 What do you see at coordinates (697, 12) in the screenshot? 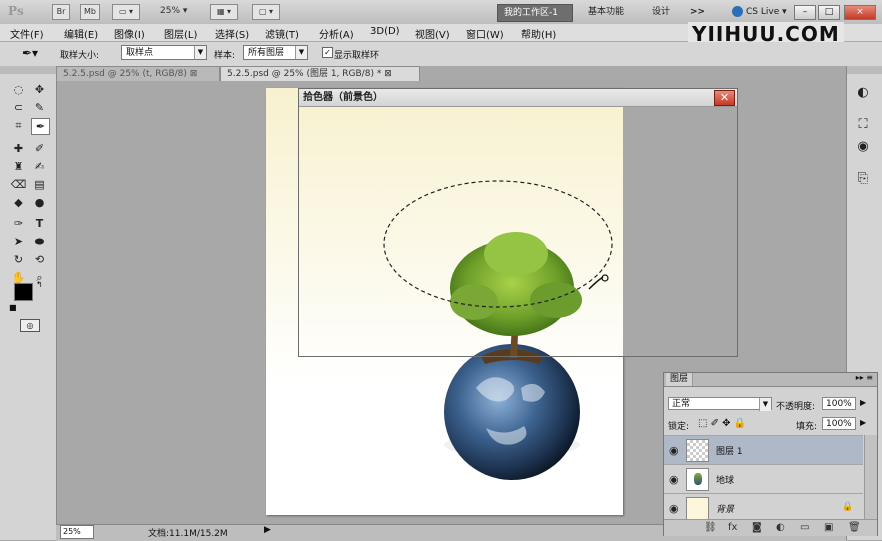
I see `workspace-more-button: >>` at bounding box center [697, 12].